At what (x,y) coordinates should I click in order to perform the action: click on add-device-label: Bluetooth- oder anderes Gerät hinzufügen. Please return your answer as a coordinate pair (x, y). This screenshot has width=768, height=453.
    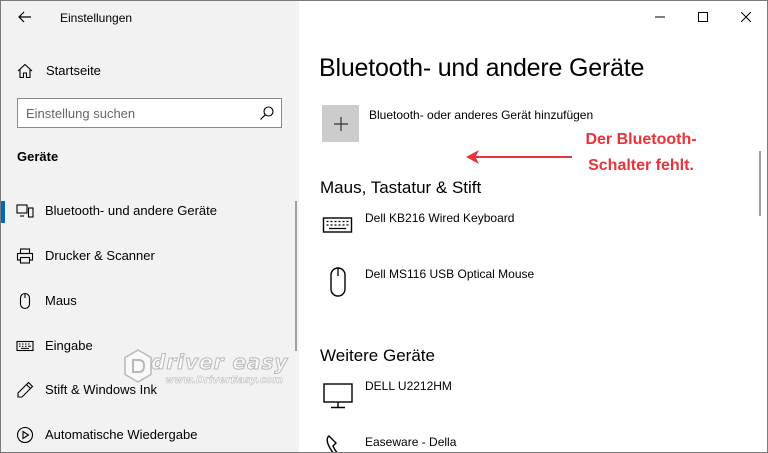
    Looking at the image, I should click on (481, 115).